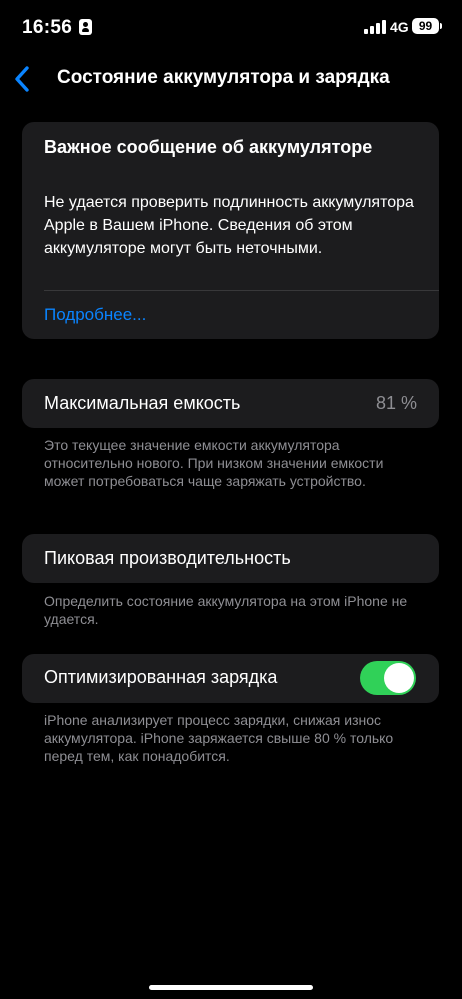 This screenshot has width=462, height=999. I want to click on chevron-left-icon, so click(22, 79).